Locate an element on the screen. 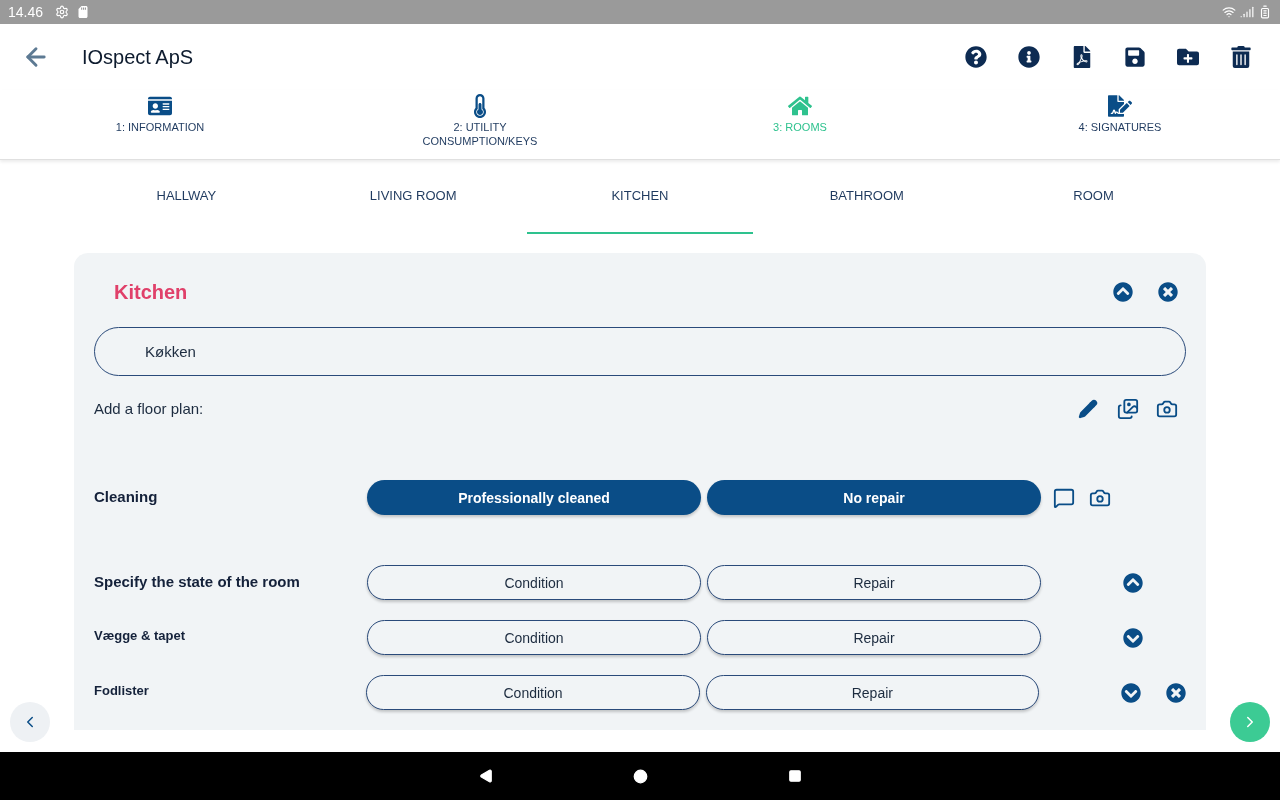 This screenshot has width=1280, height=800. add-folder-button is located at coordinates (1188, 57).